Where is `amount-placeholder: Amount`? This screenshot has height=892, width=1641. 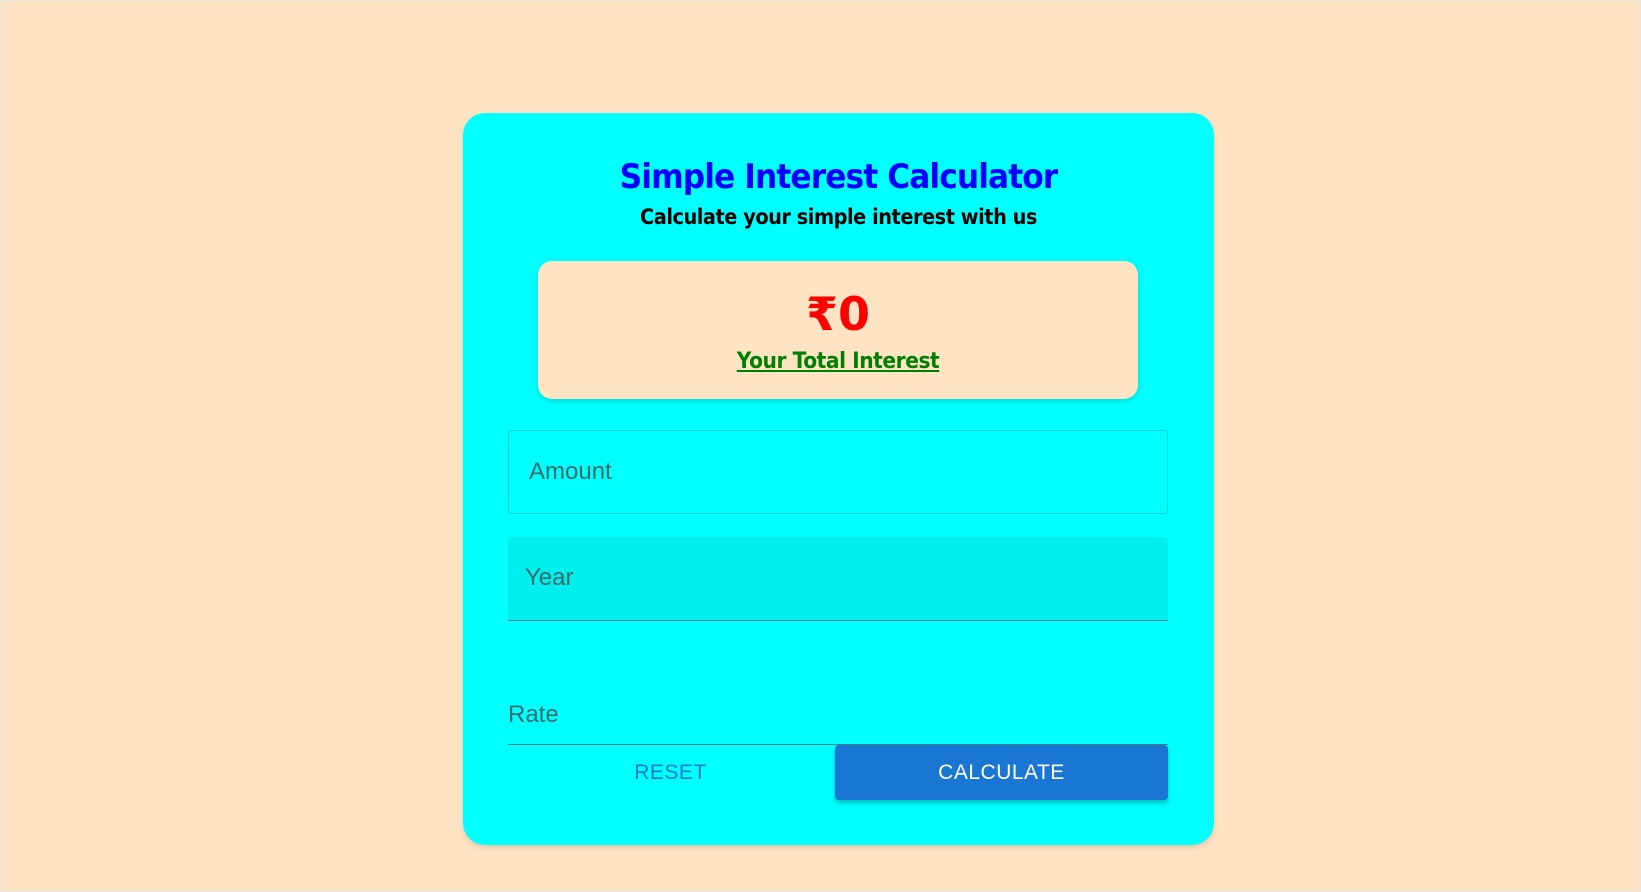 amount-placeholder: Amount is located at coordinates (570, 471).